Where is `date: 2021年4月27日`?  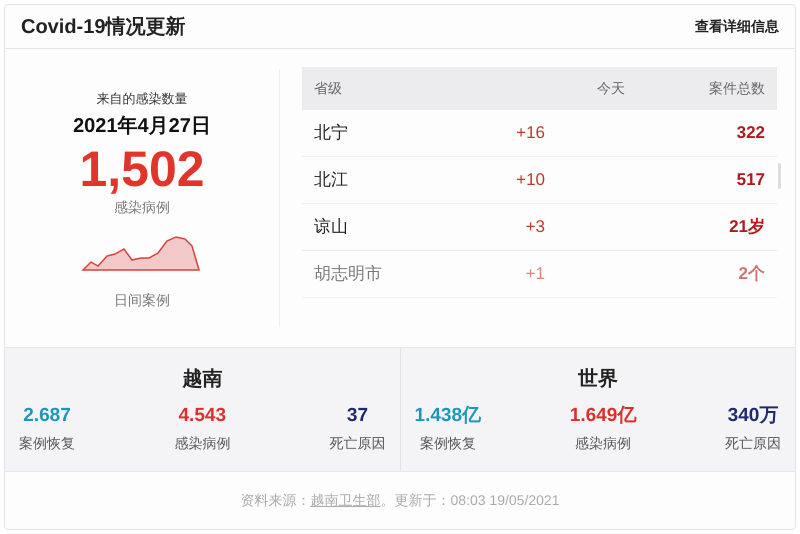 date: 2021年4月27日 is located at coordinates (142, 126).